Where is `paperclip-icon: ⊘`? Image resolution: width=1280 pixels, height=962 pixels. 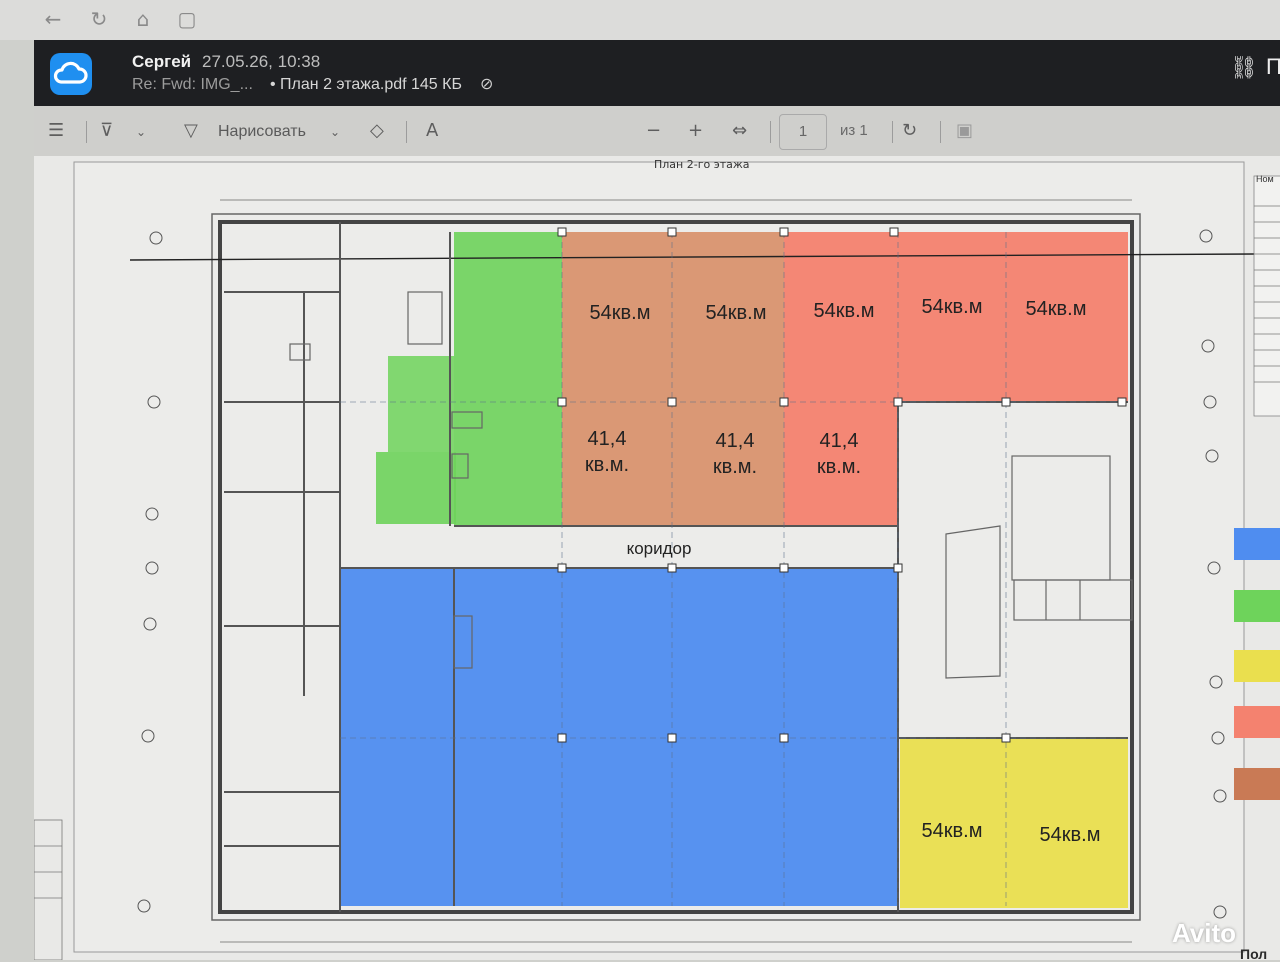
paperclip-icon: ⊘ is located at coordinates (486, 83).